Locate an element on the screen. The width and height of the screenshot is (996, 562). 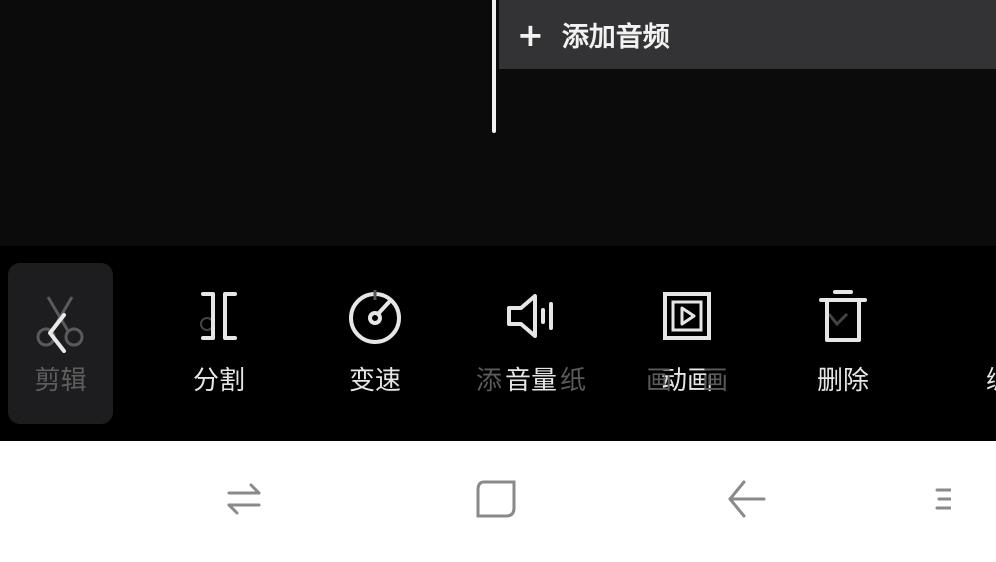
animation-button: 画 画 动画 is located at coordinates (687, 343).